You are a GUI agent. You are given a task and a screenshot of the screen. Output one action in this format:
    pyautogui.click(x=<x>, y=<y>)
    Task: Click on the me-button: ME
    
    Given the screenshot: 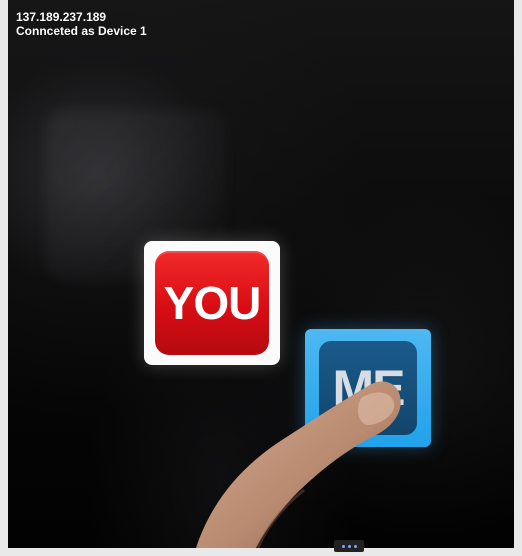 What is the action you would take?
    pyautogui.click(x=368, y=388)
    